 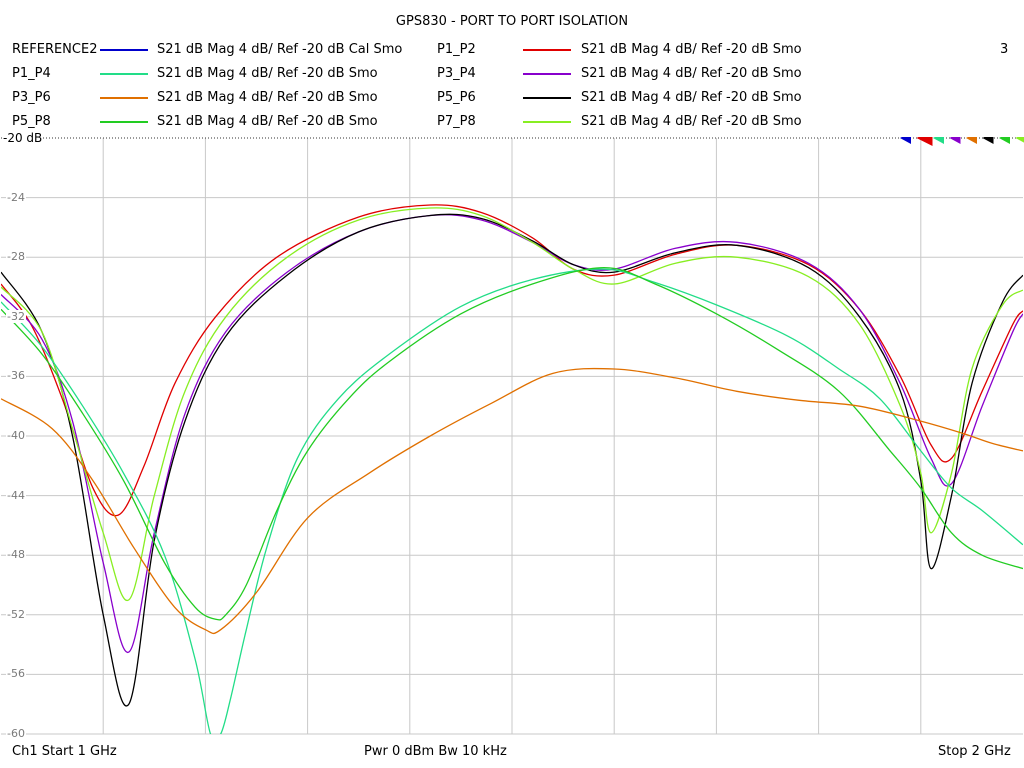 What do you see at coordinates (16, 555) in the screenshot?
I see `y-tick-label: -48` at bounding box center [16, 555].